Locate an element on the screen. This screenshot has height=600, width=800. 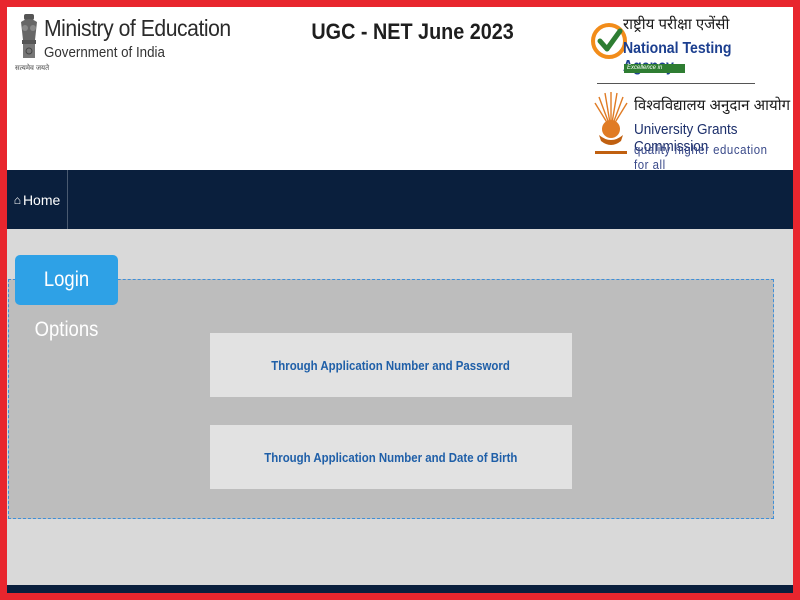
national-emblem-icon is located at coordinates (29, 36).